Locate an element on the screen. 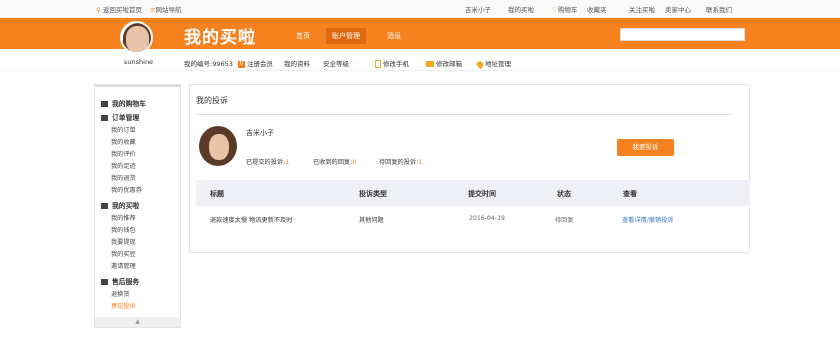 This screenshot has height=337, width=840. security-label: 安全等级: is located at coordinates (337, 64).